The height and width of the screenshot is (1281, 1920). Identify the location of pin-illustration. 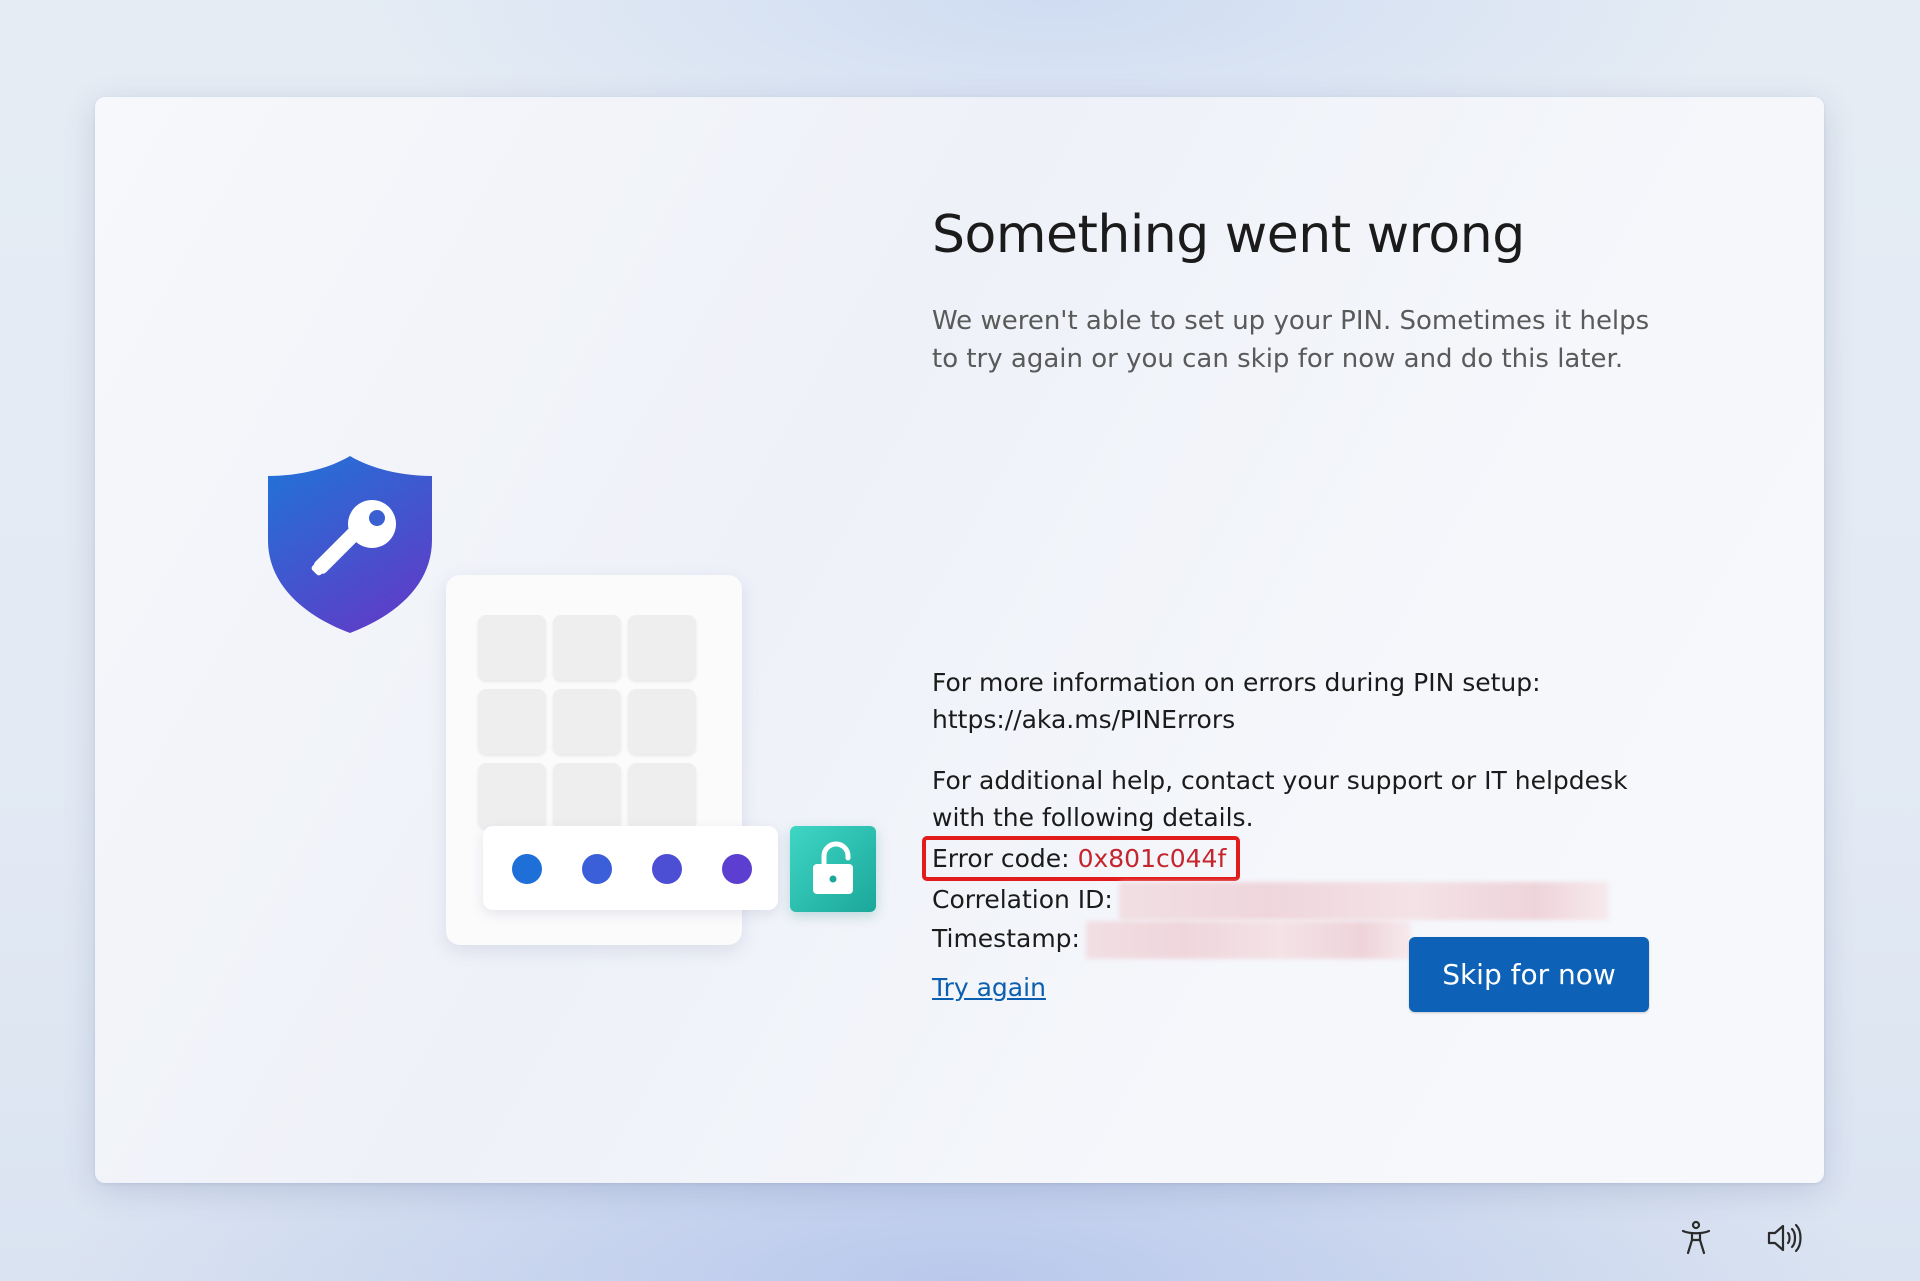
(580, 702).